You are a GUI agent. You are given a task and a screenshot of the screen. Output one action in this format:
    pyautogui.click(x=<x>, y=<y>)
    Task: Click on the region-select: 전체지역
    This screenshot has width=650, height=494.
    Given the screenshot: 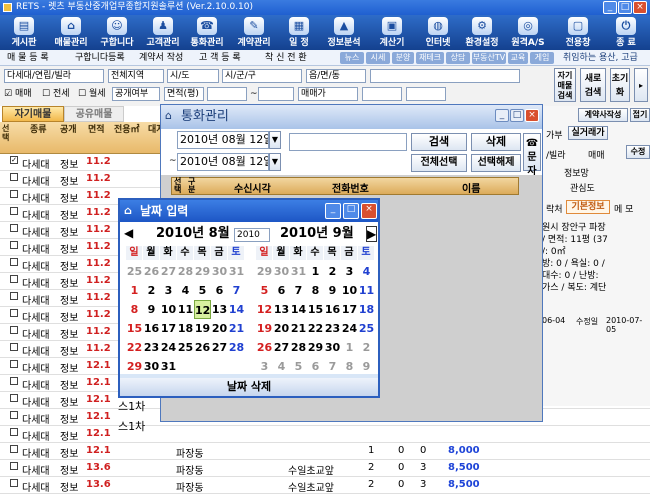 What is the action you would take?
    pyautogui.click(x=136, y=76)
    